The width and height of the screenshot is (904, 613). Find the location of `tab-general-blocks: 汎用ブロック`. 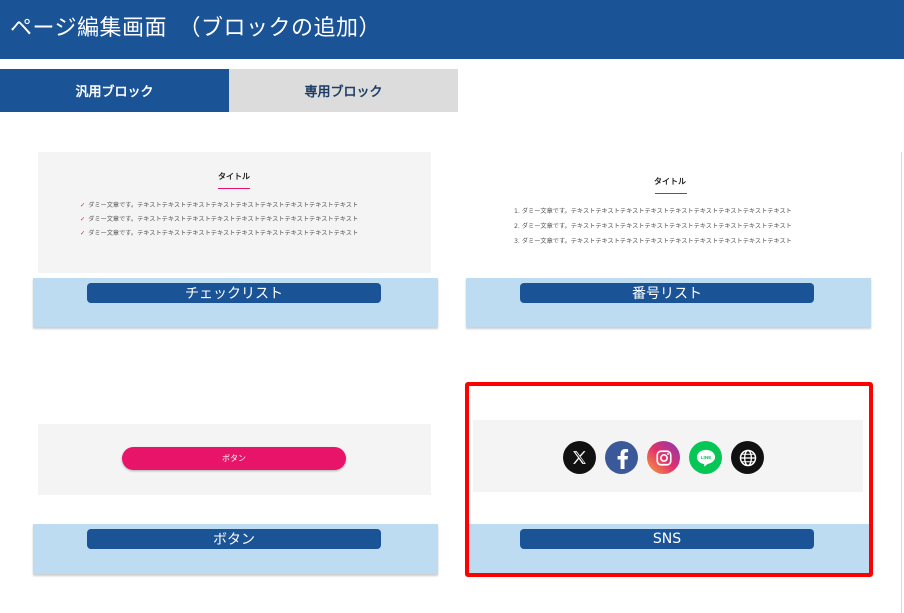

tab-general-blocks: 汎用ブロック is located at coordinates (114, 90).